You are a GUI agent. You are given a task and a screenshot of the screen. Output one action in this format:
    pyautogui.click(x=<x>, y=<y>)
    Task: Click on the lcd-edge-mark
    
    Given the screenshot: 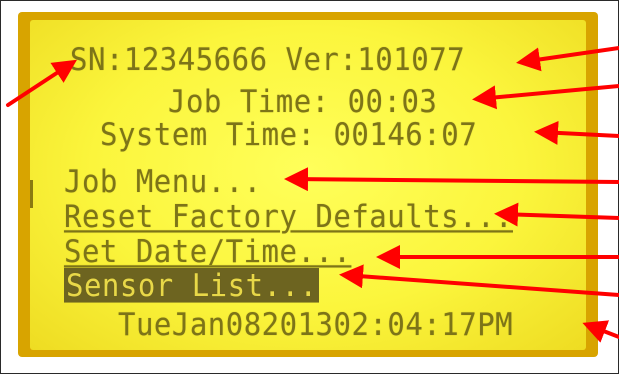 What is the action you would take?
    pyautogui.click(x=31, y=194)
    